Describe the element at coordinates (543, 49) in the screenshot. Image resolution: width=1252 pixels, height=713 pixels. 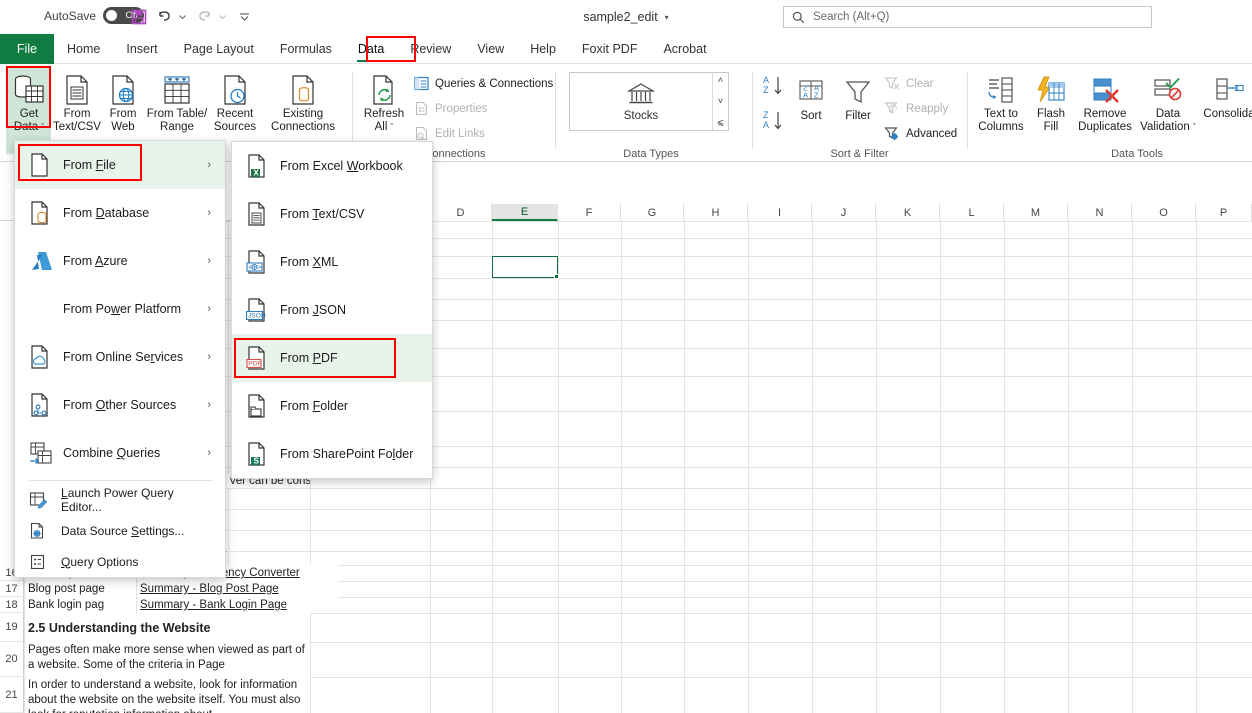
I see `tab-help: Help` at that location.